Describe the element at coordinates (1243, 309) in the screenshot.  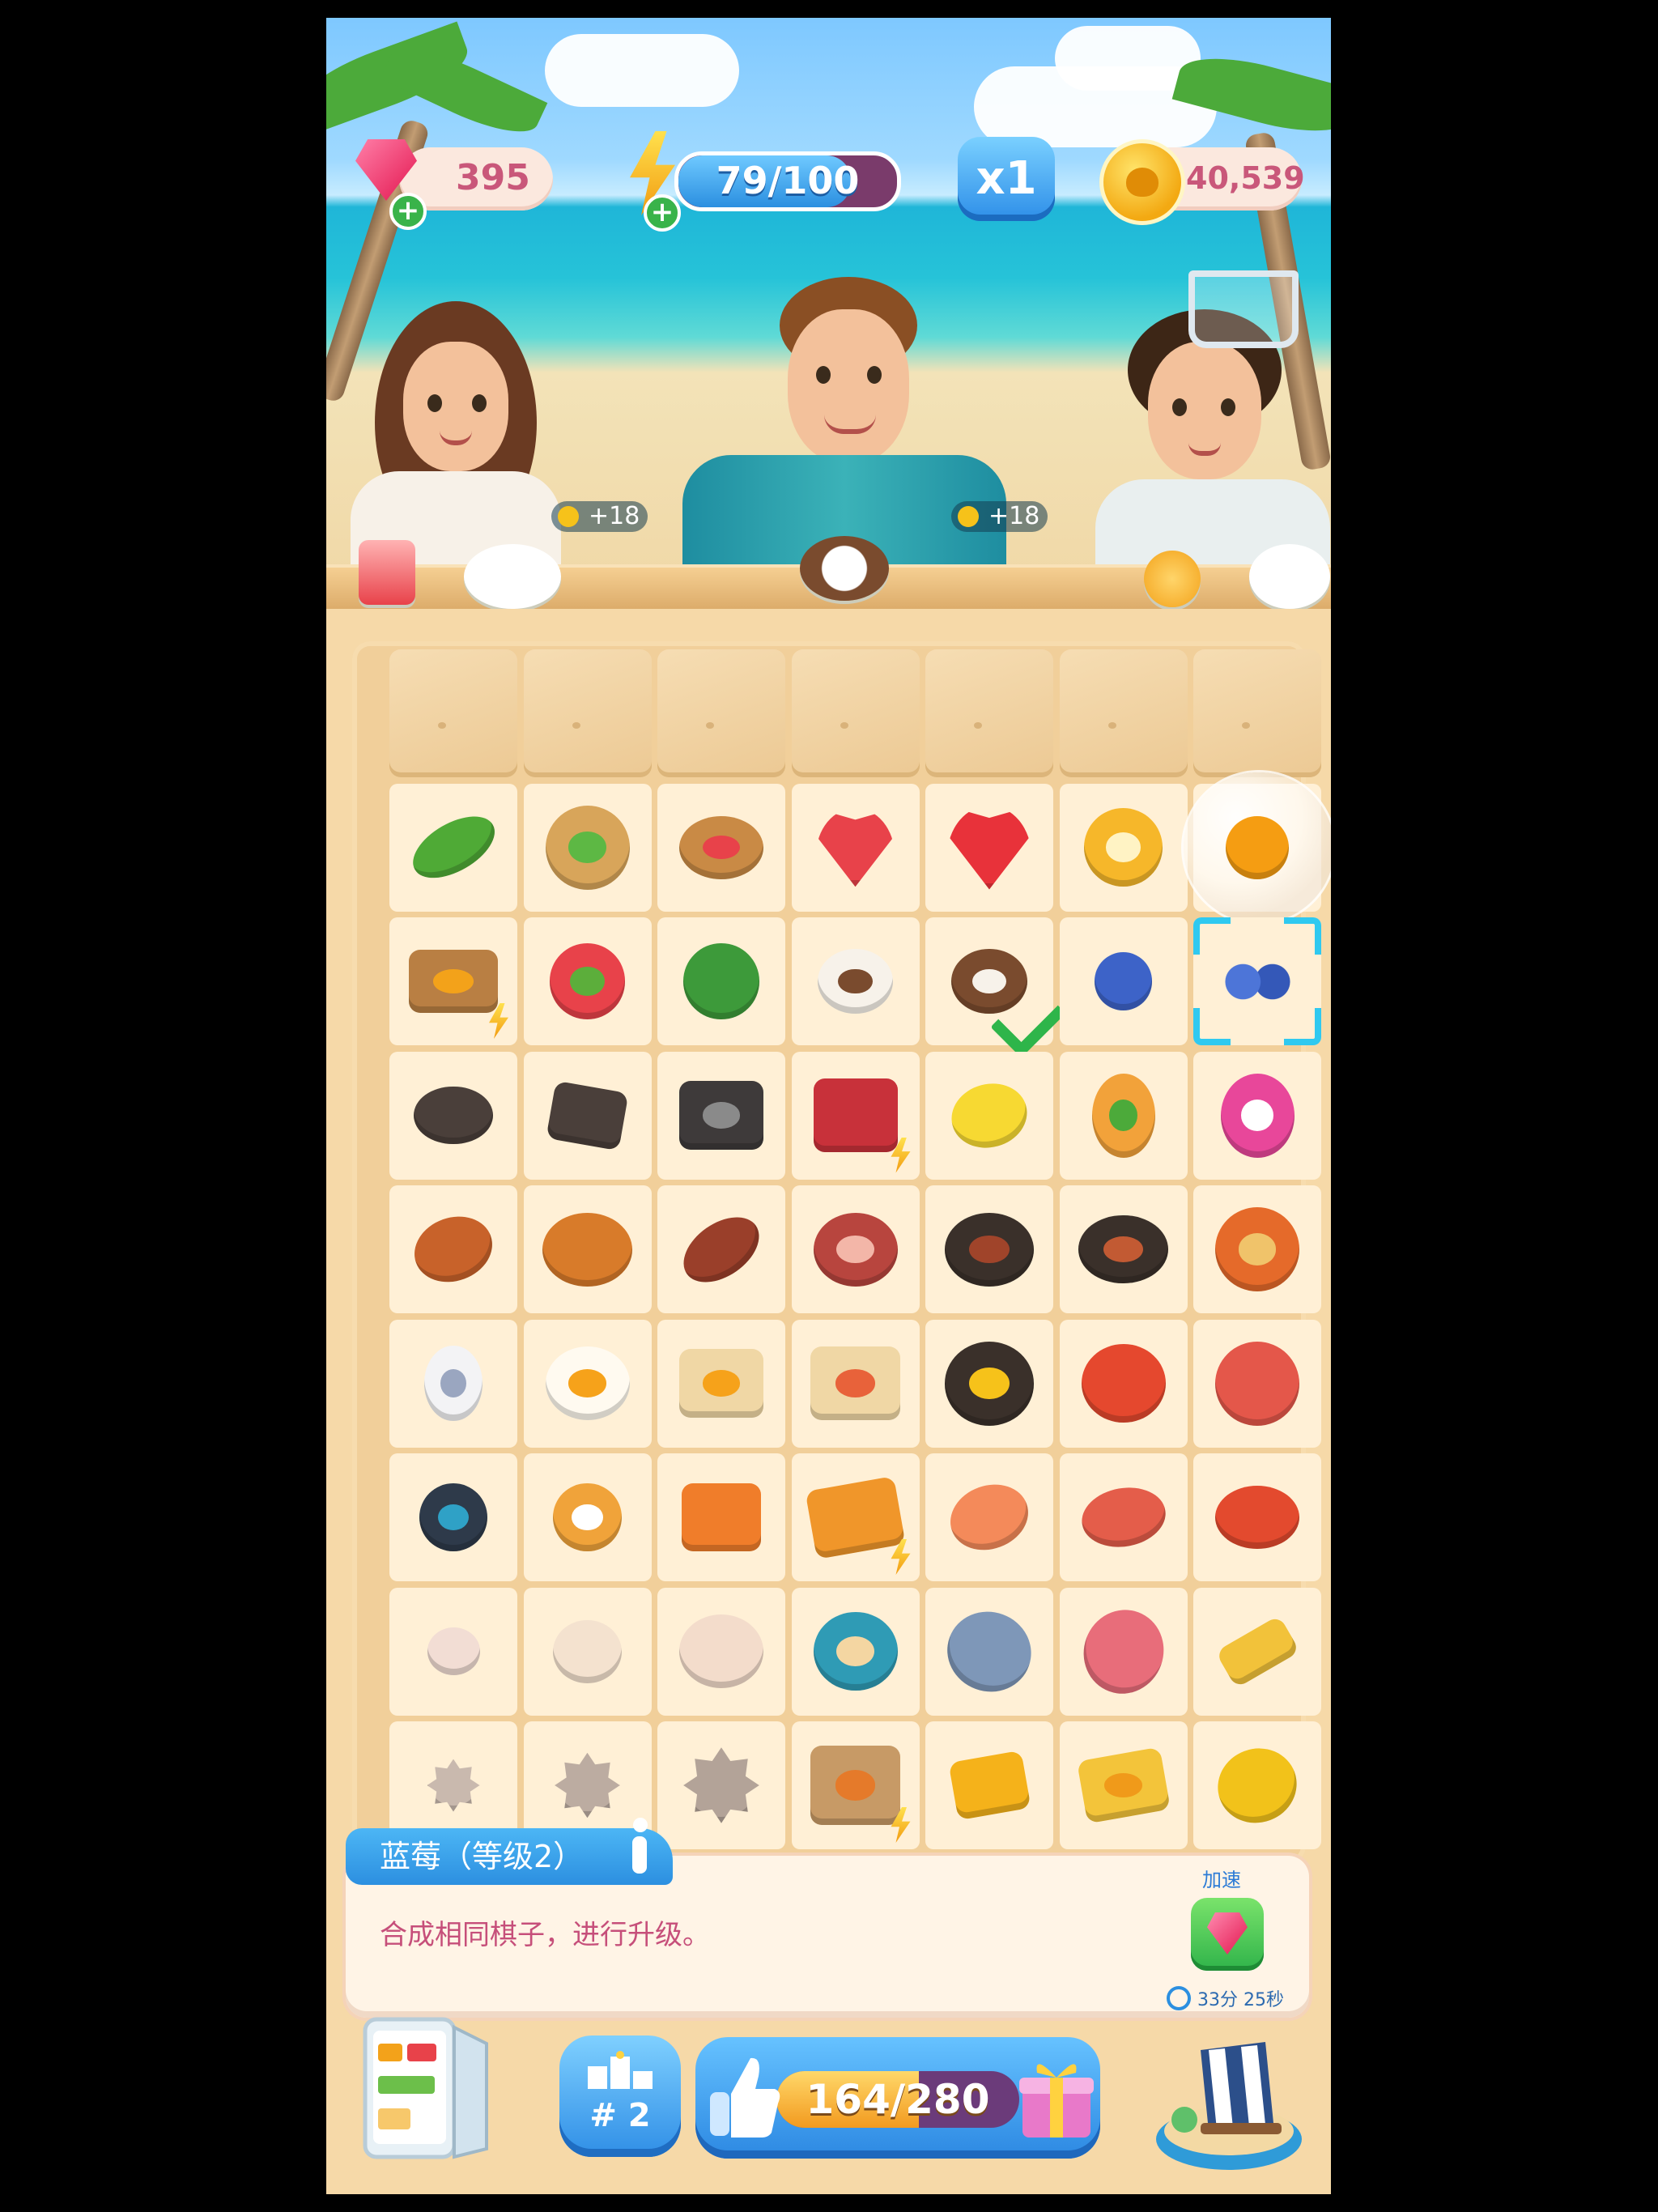
I see `shop-cart-icon` at that location.